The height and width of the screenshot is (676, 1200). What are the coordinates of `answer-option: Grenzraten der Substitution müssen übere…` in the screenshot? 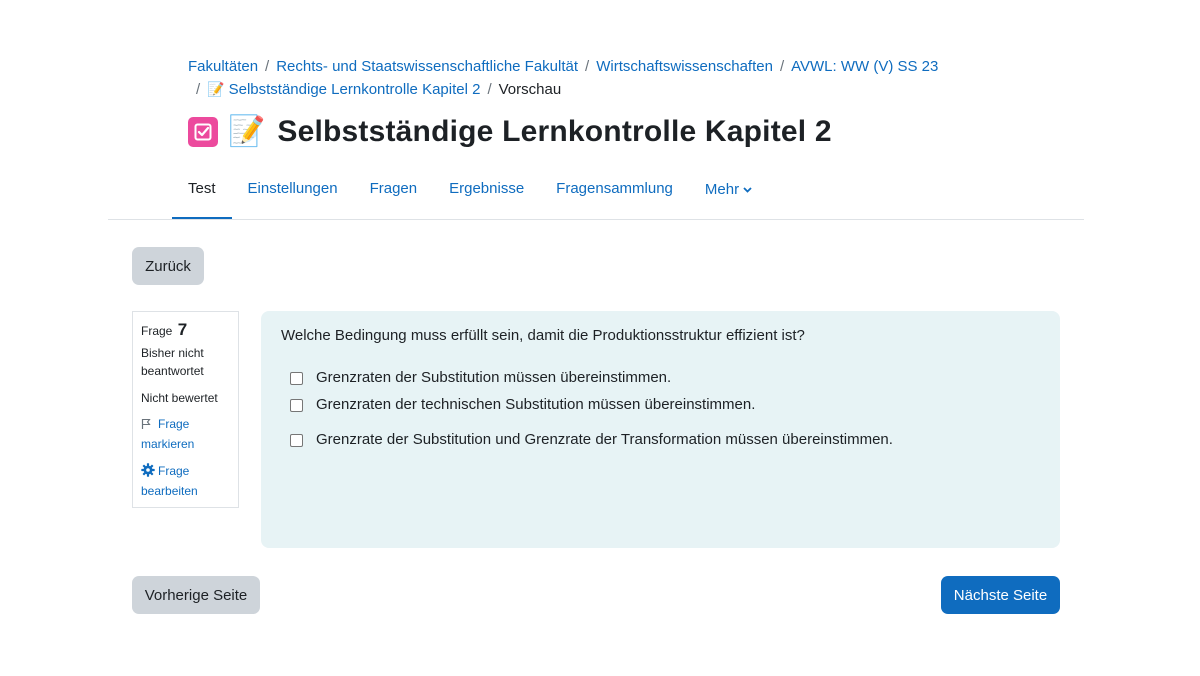 It's located at (660, 378).